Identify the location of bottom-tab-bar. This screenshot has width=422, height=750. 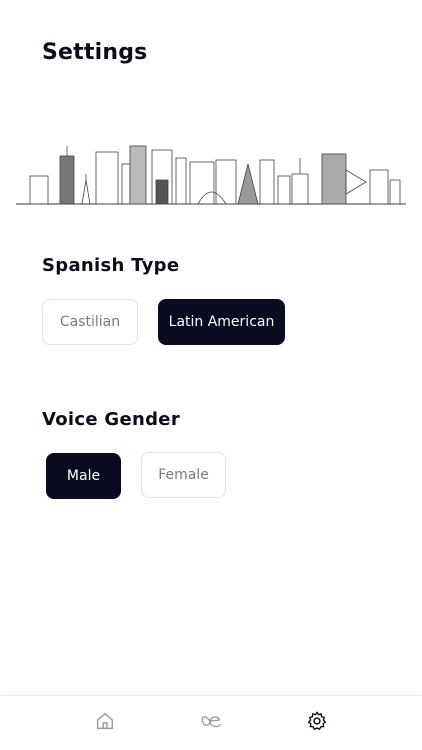
(211, 722).